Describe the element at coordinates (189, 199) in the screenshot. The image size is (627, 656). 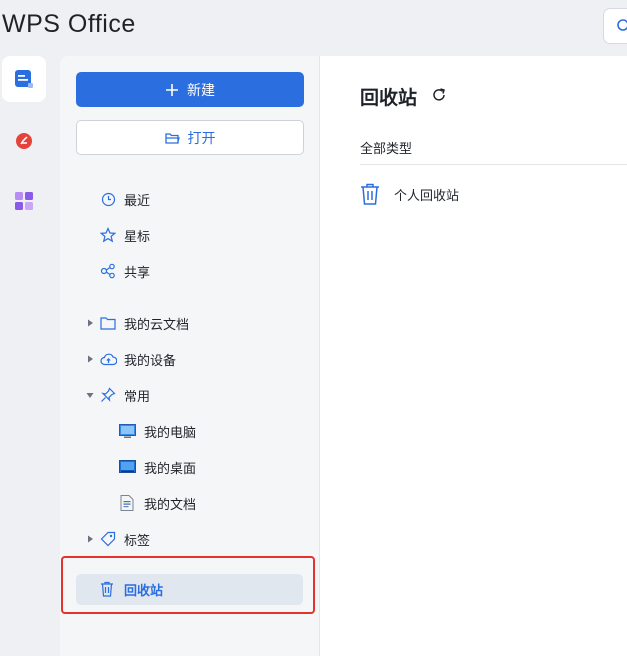
I see `sidebar-item-recent: 最近` at that location.